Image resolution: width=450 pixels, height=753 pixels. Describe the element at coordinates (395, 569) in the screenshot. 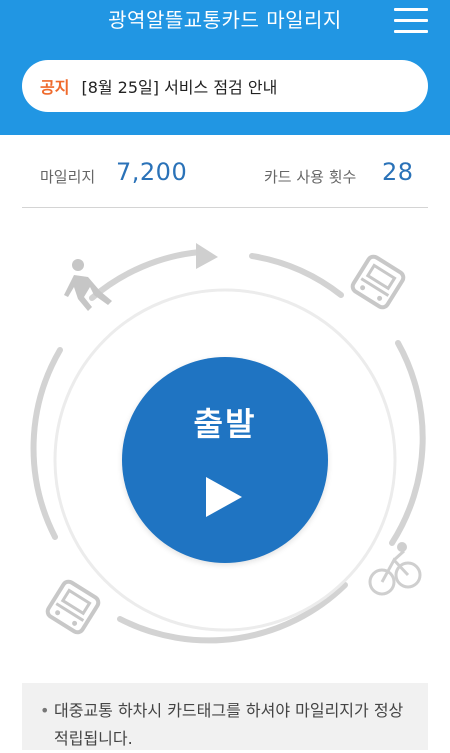

I see `bicycle-icon` at that location.